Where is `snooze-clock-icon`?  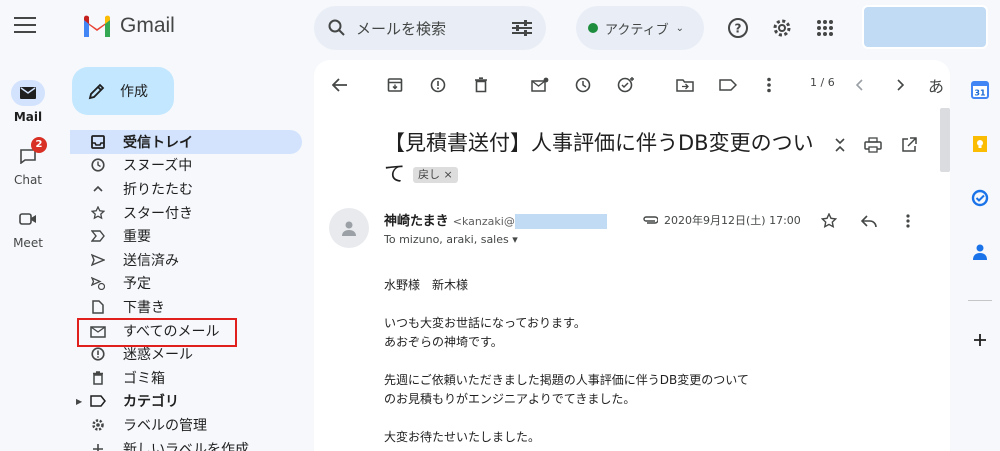
snooze-clock-icon is located at coordinates (583, 85).